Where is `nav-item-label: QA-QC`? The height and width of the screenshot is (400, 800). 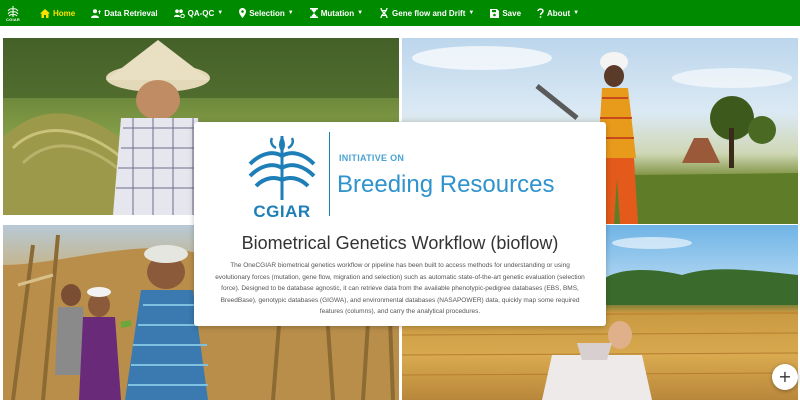
nav-item-label: QA-QC is located at coordinates (201, 13).